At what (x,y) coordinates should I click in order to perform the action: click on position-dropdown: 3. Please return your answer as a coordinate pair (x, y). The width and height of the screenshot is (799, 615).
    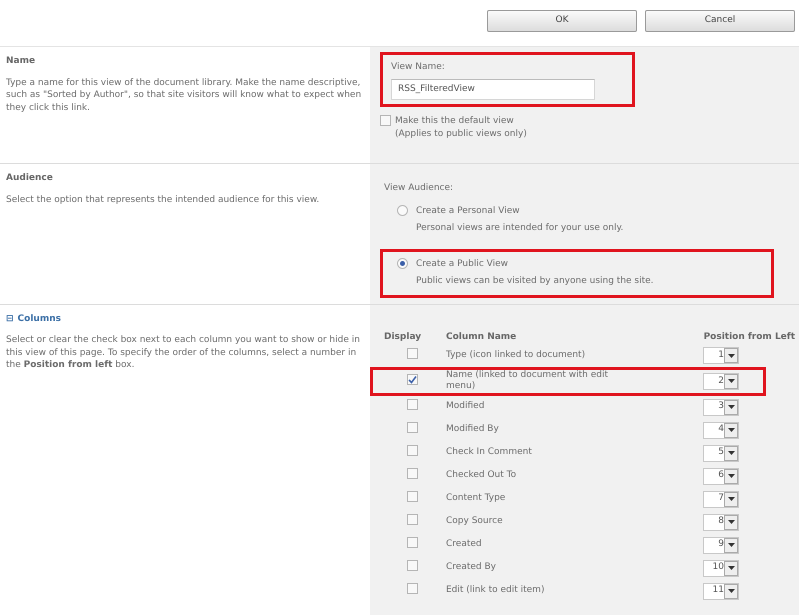
    Looking at the image, I should click on (721, 407).